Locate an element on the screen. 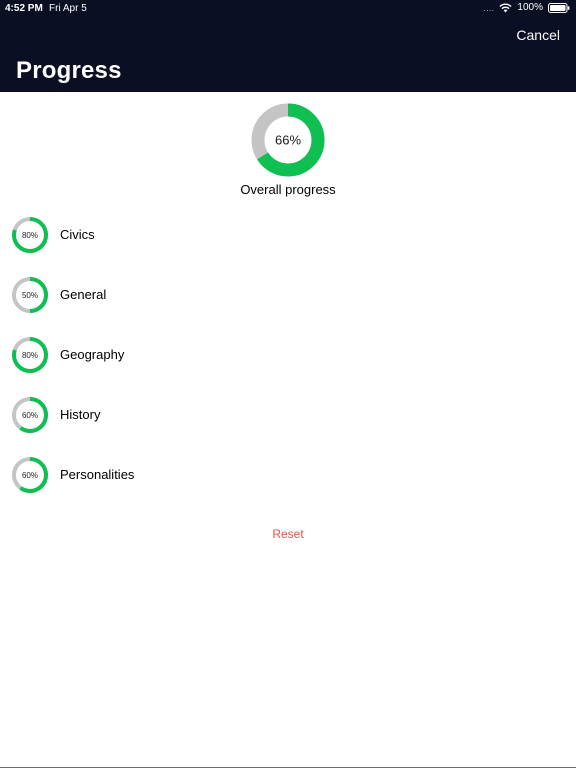  overall-label: Overall progress is located at coordinates (288, 189).